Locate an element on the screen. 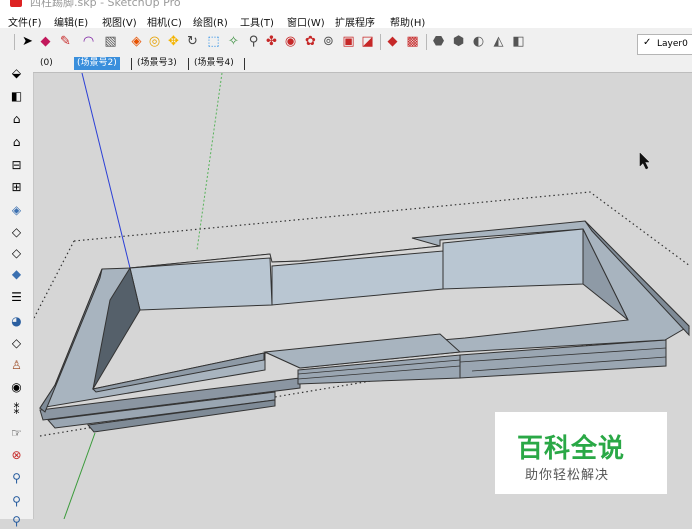  scene-tab: (场景号4) is located at coordinates (214, 63).